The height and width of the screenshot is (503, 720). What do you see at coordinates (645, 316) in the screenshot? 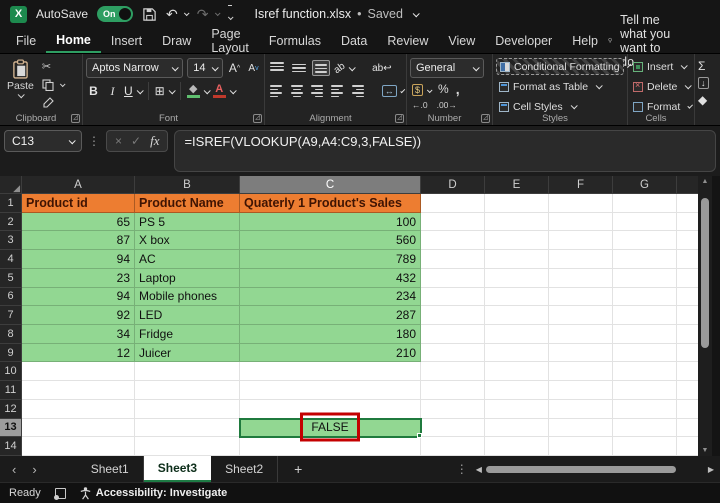
I see `cell-G7` at bounding box center [645, 316].